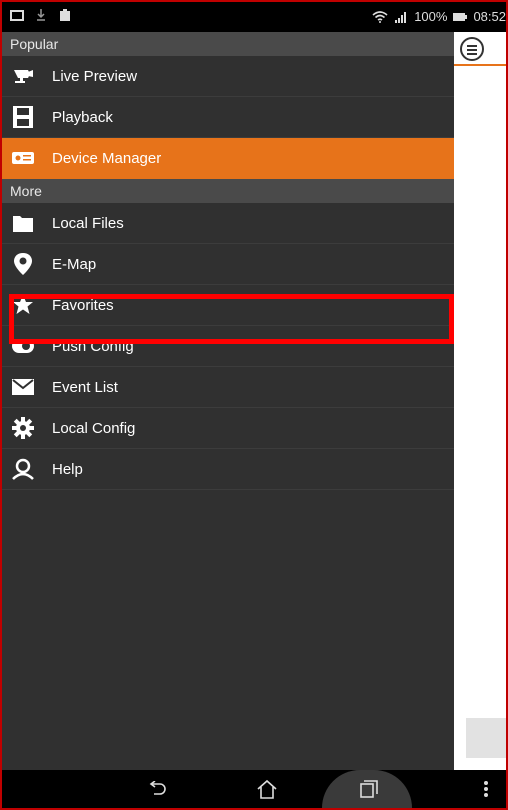 This screenshot has height=810, width=508. What do you see at coordinates (480, 401) in the screenshot?
I see `main-content-panel` at bounding box center [480, 401].